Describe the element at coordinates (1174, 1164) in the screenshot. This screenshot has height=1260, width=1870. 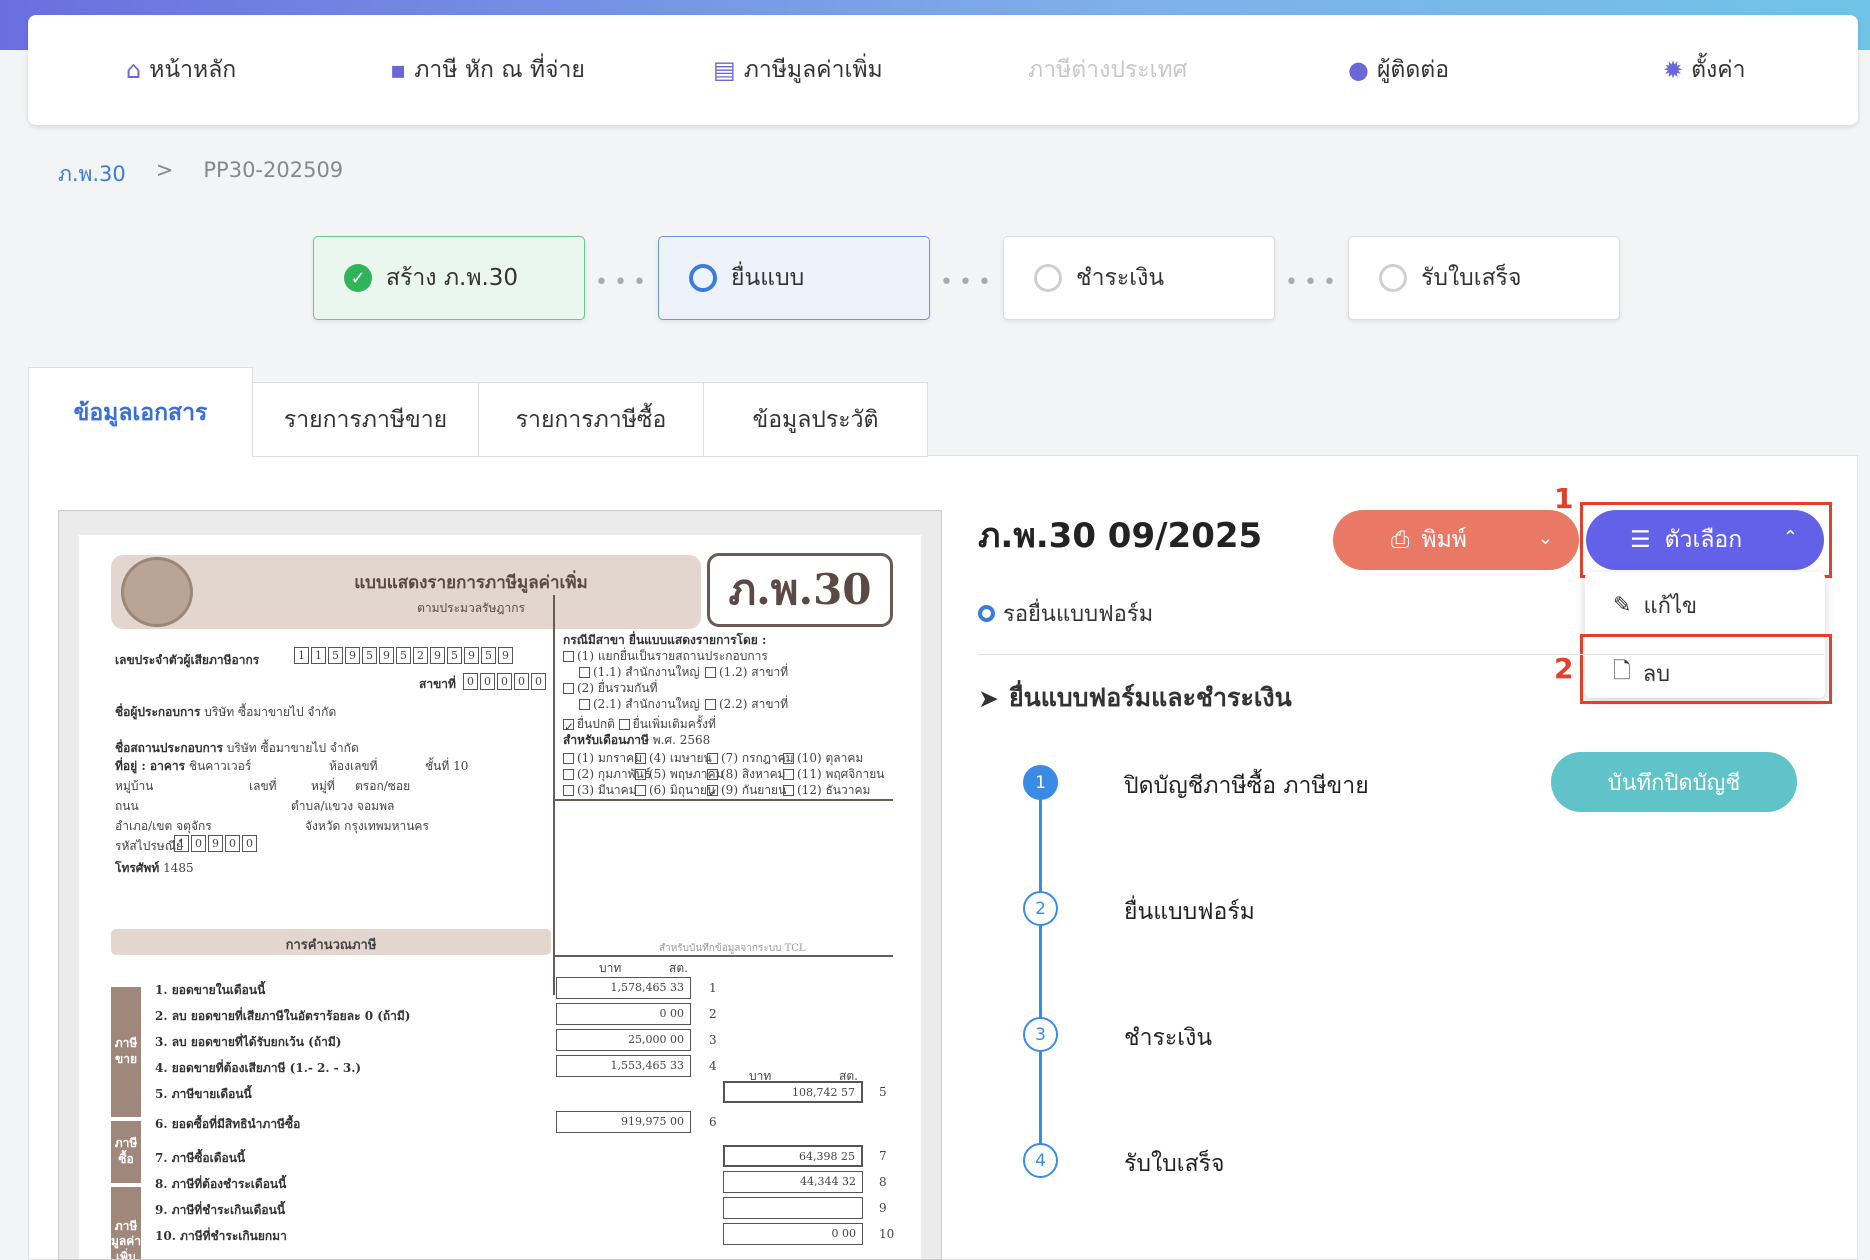
I see `timeline-step-label: รับใบเสร็จ` at that location.